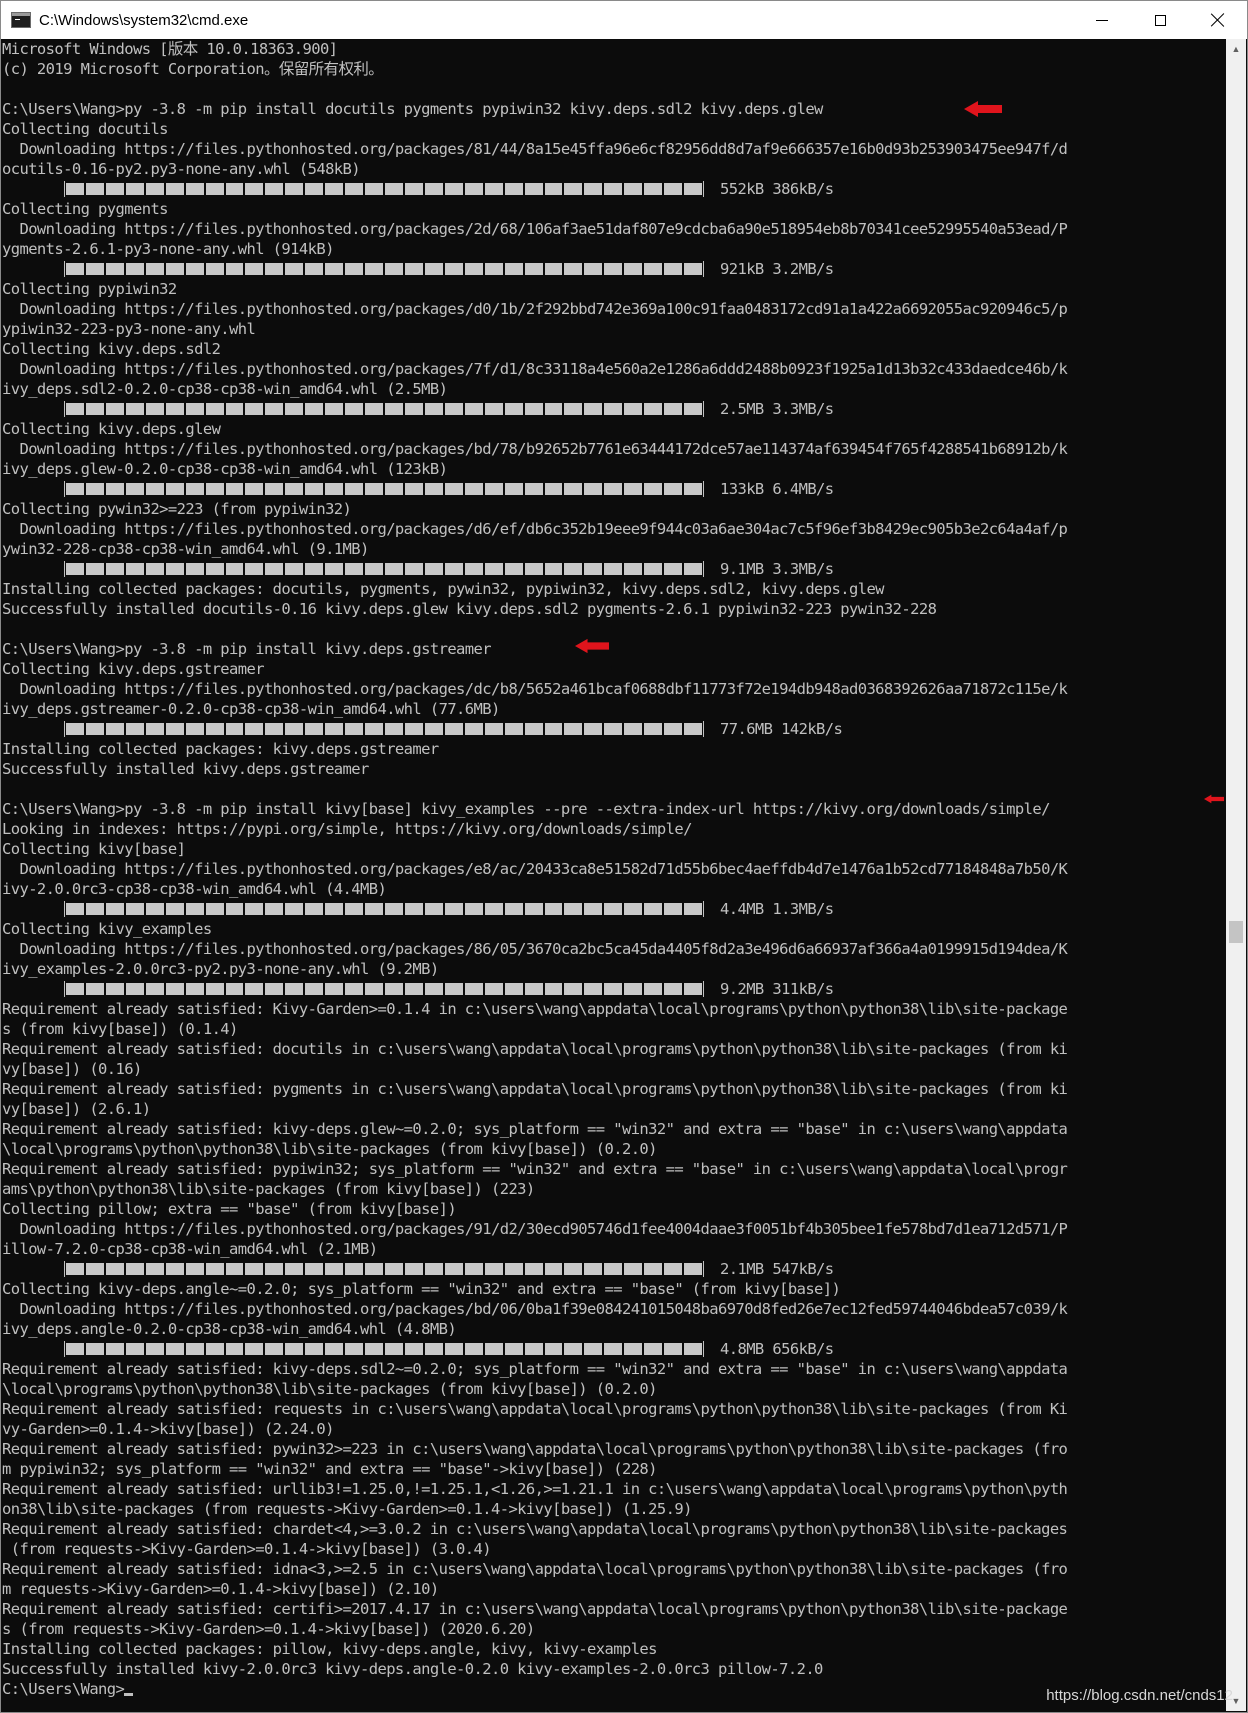 This screenshot has width=1248, height=1713. I want to click on console-line: Microsoft Windows [版本 10.0.18363.900], so click(170, 49).